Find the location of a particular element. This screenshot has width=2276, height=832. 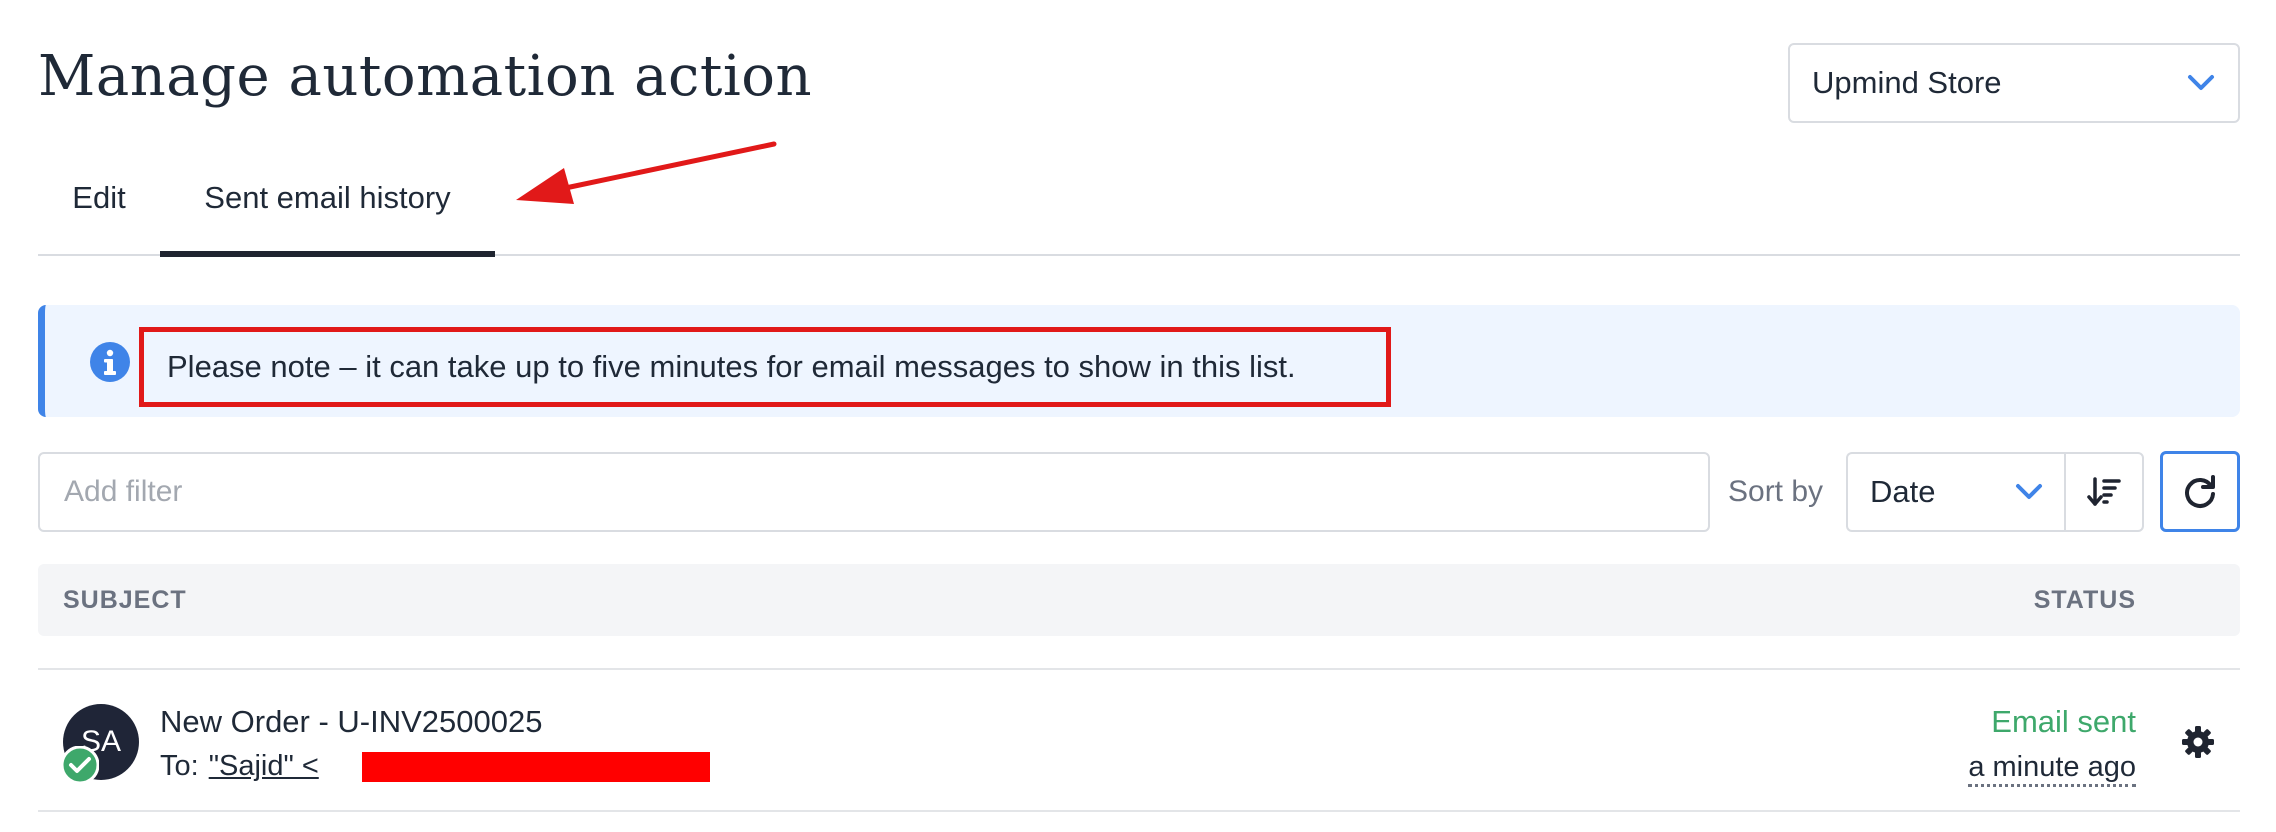

refresh-button is located at coordinates (2200, 491).